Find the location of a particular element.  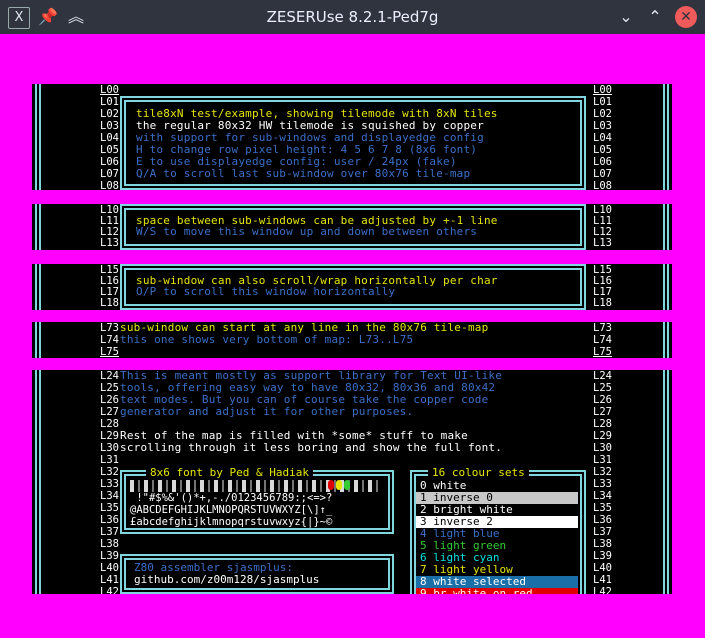

font-panel-title: 8x6 font by Ped & Hadiak is located at coordinates (229, 473).